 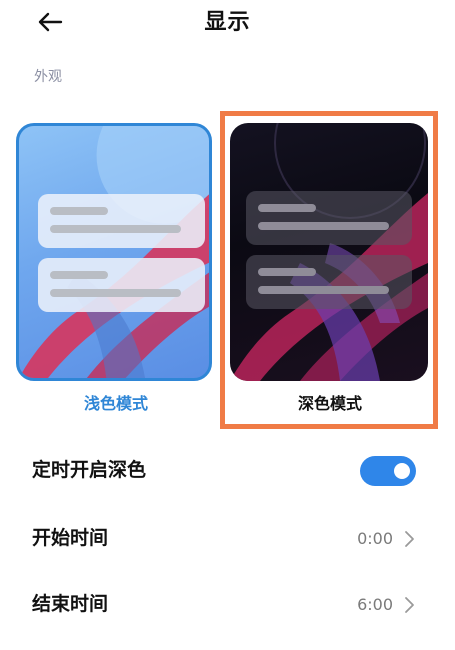 What do you see at coordinates (375, 538) in the screenshot?
I see `start-time-value: 0:00` at bounding box center [375, 538].